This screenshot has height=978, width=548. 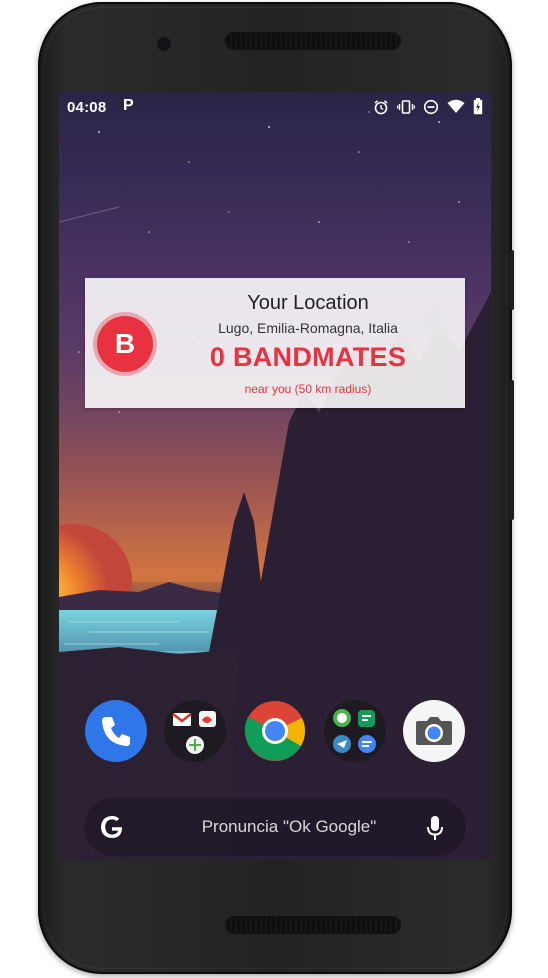 I want to click on battery-icon, so click(x=478, y=109).